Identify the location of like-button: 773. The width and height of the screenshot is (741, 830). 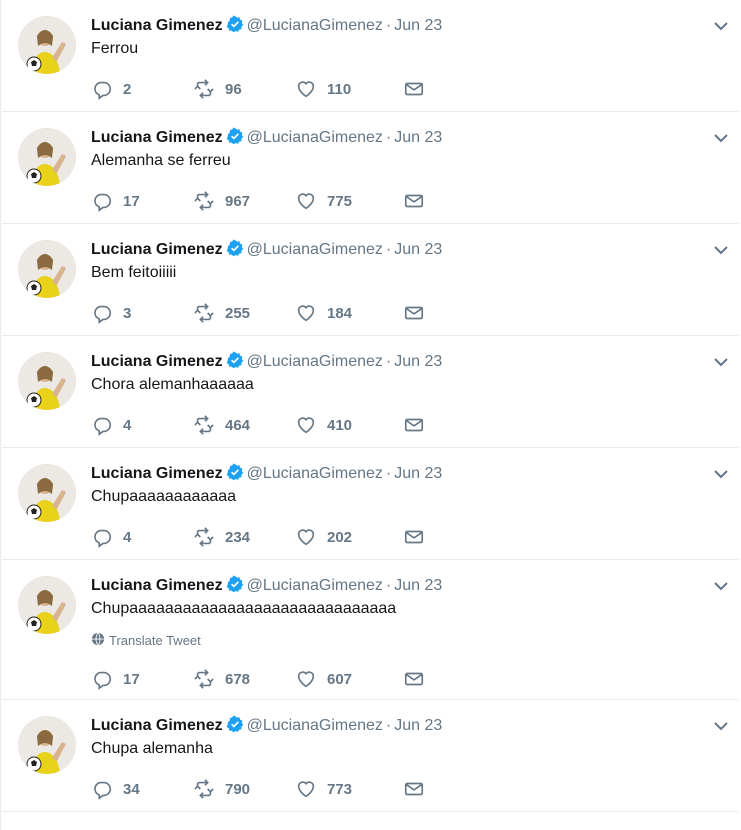
(349, 789).